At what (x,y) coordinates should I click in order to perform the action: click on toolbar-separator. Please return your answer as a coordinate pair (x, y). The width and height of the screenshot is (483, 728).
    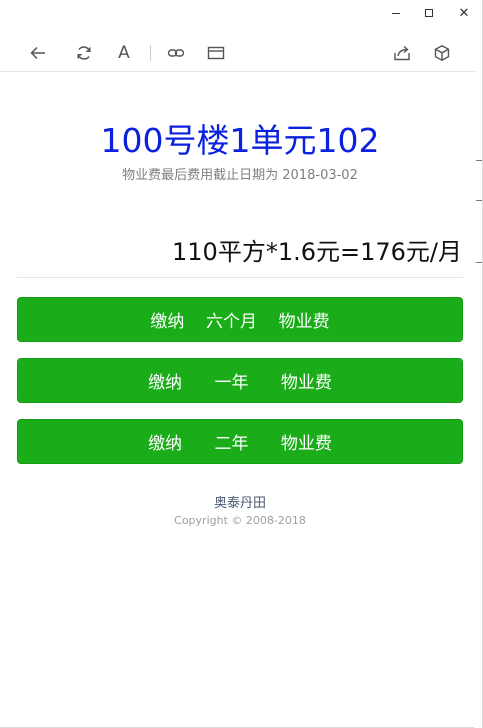
    Looking at the image, I should click on (150, 53).